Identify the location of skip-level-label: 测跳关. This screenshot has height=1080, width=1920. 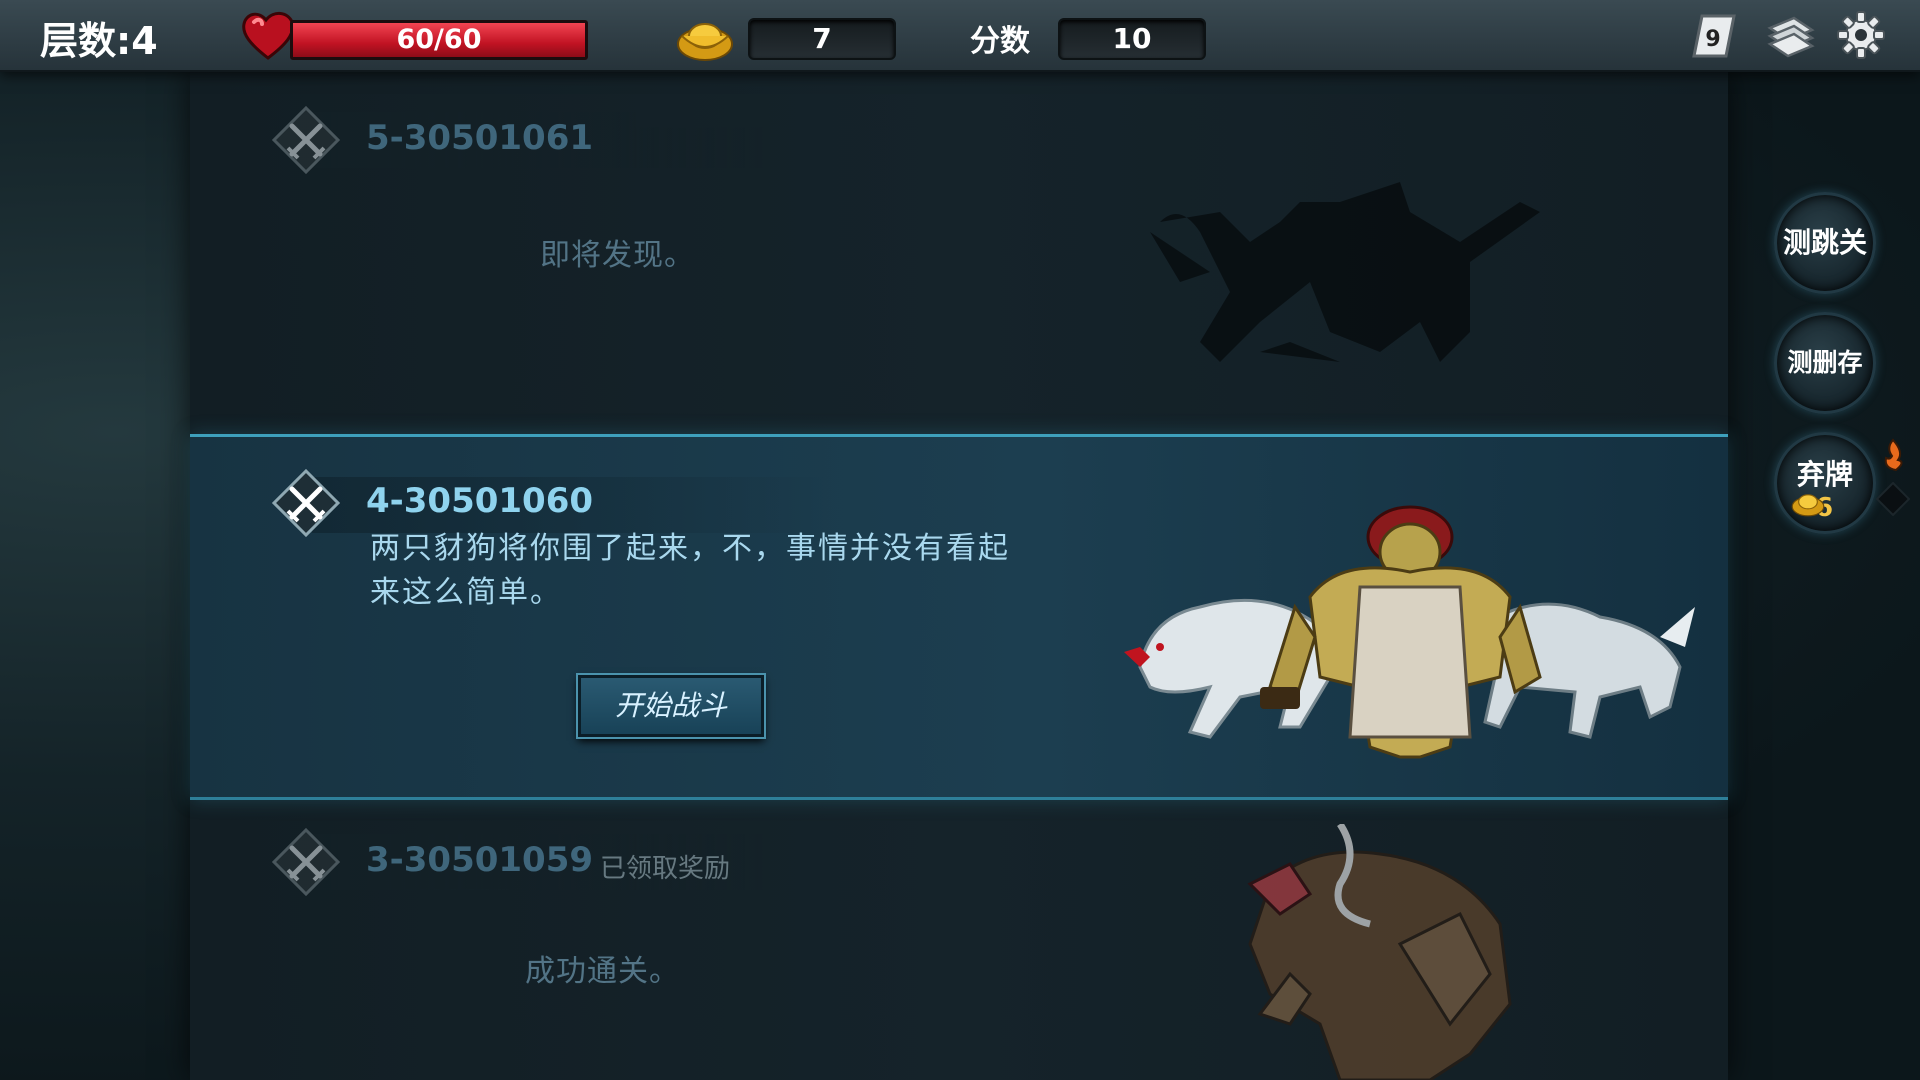
(1824, 242).